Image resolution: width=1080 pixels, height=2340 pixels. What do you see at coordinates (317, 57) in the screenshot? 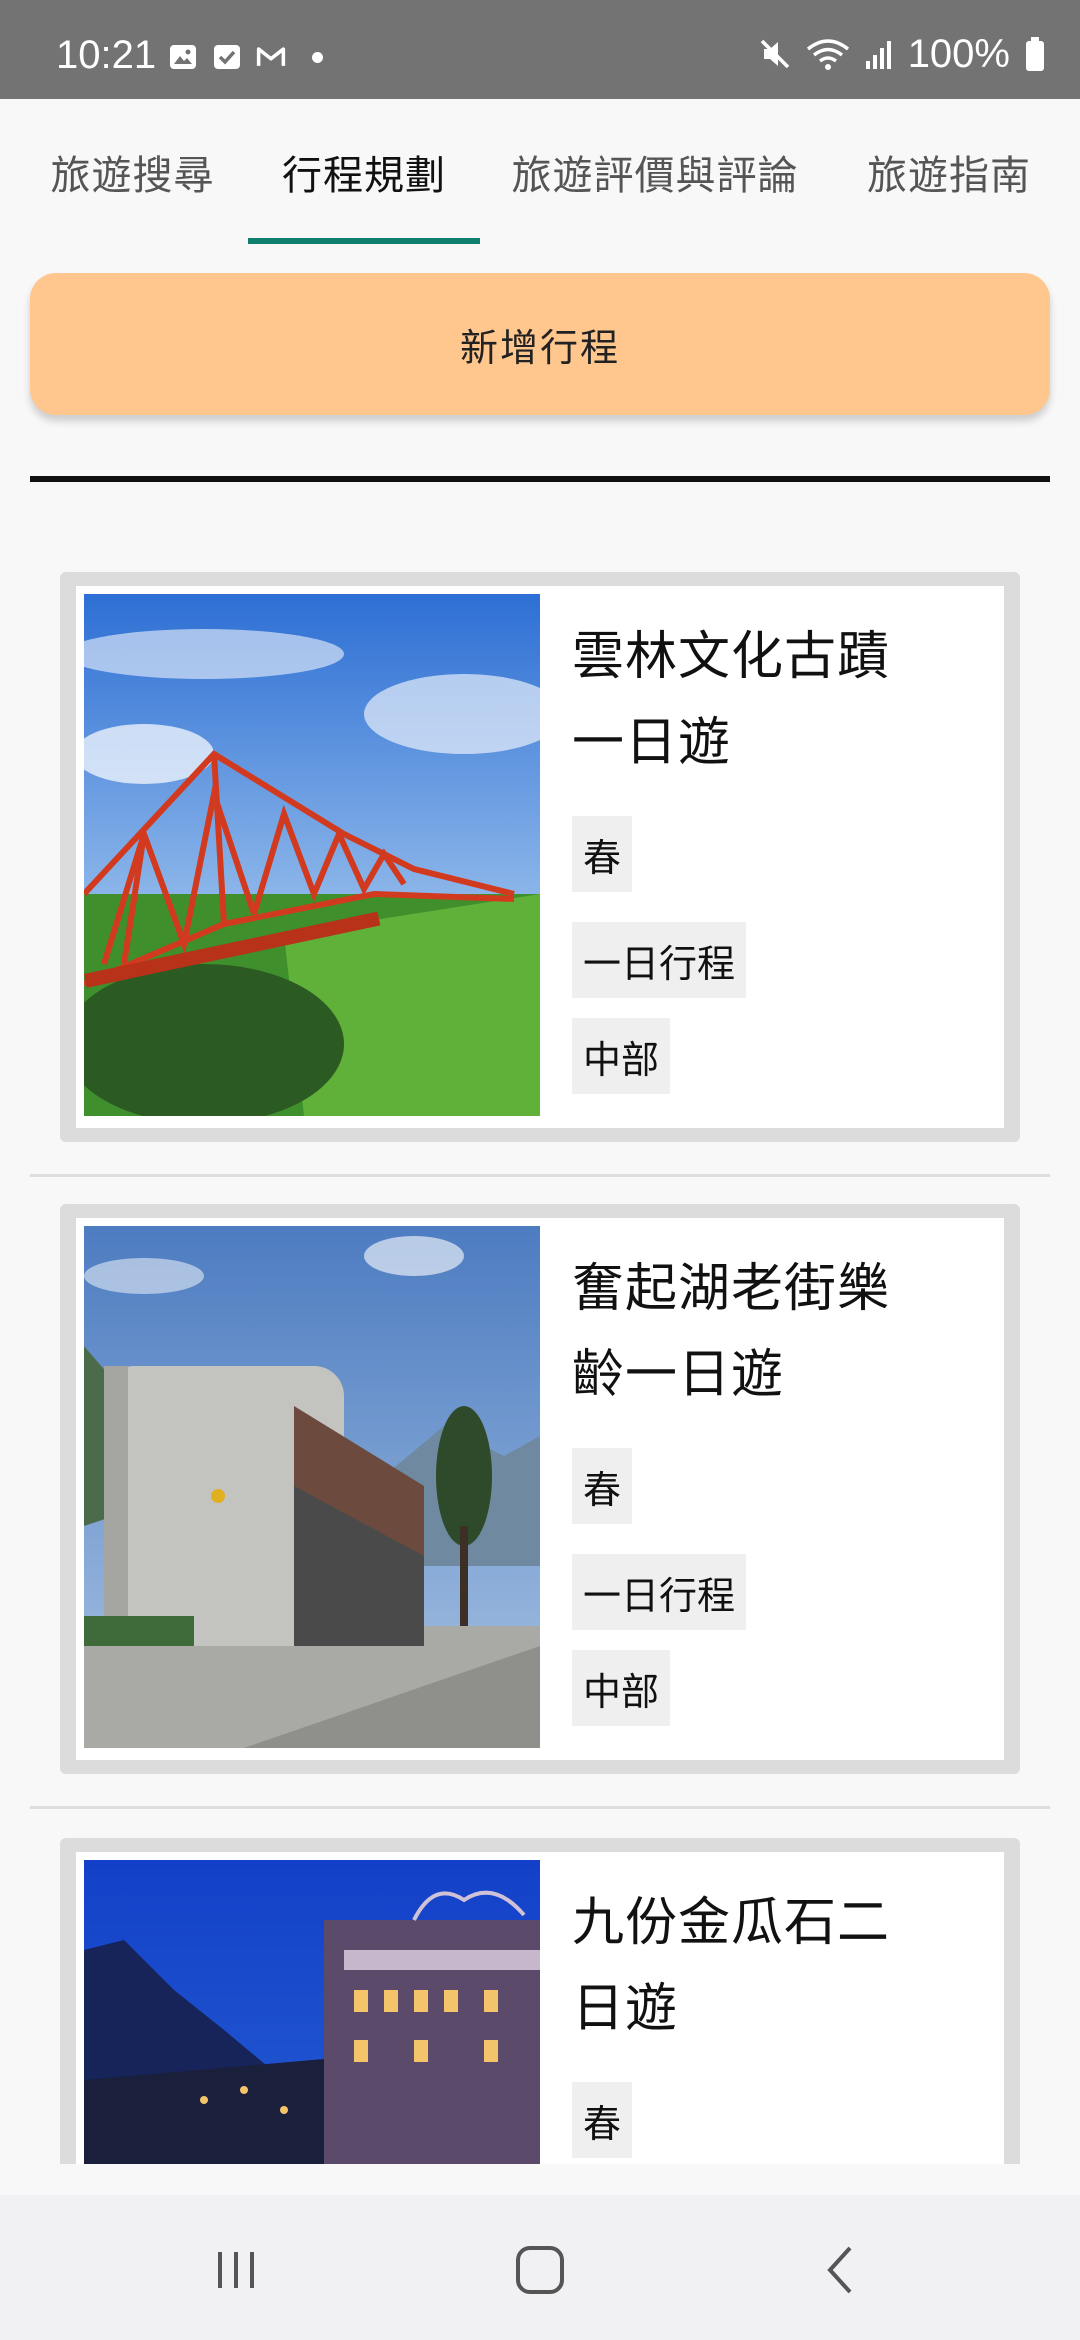
I see `dot-icon` at bounding box center [317, 57].